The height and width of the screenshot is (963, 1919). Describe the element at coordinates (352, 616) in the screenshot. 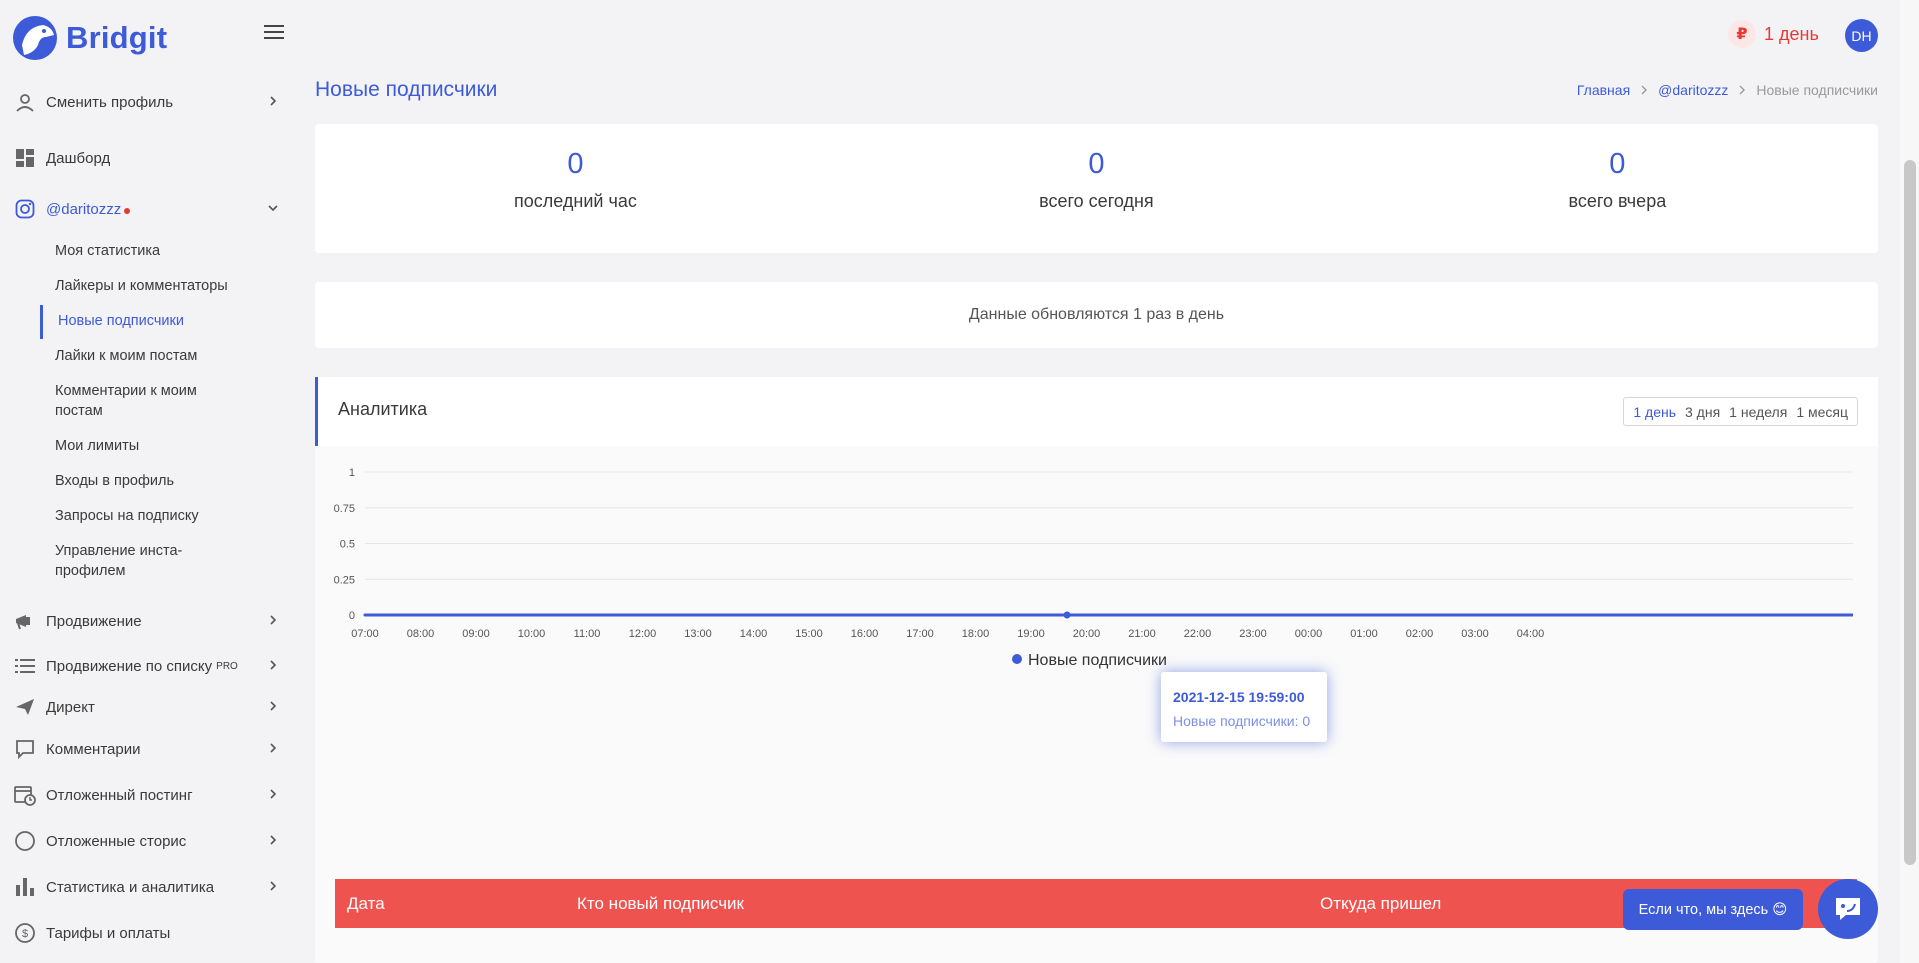

I see `y-tick-label: 0` at that location.